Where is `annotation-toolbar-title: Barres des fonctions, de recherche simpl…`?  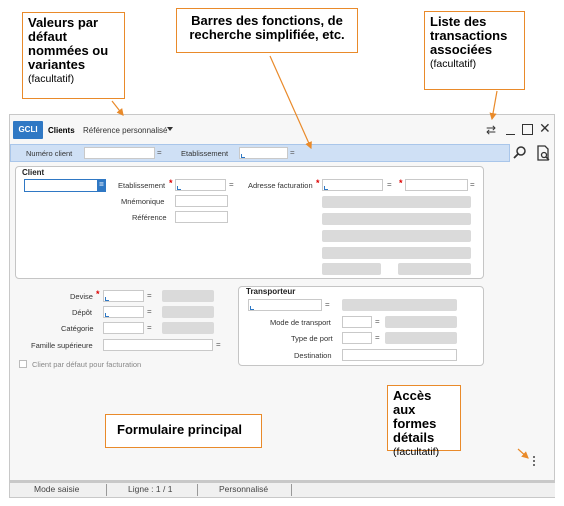 annotation-toolbar-title: Barres des fonctions, de recherche simpl… is located at coordinates (267, 27).